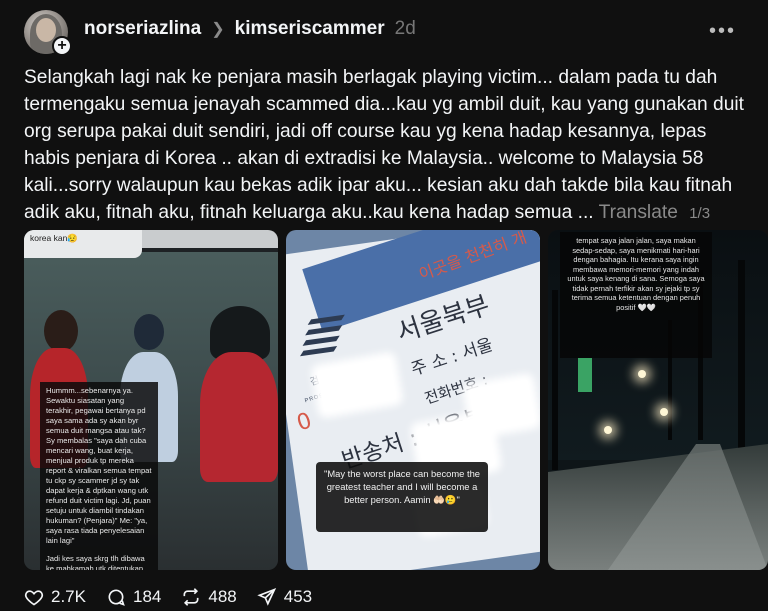 The height and width of the screenshot is (611, 768). I want to click on more-icon: •••, so click(722, 31).